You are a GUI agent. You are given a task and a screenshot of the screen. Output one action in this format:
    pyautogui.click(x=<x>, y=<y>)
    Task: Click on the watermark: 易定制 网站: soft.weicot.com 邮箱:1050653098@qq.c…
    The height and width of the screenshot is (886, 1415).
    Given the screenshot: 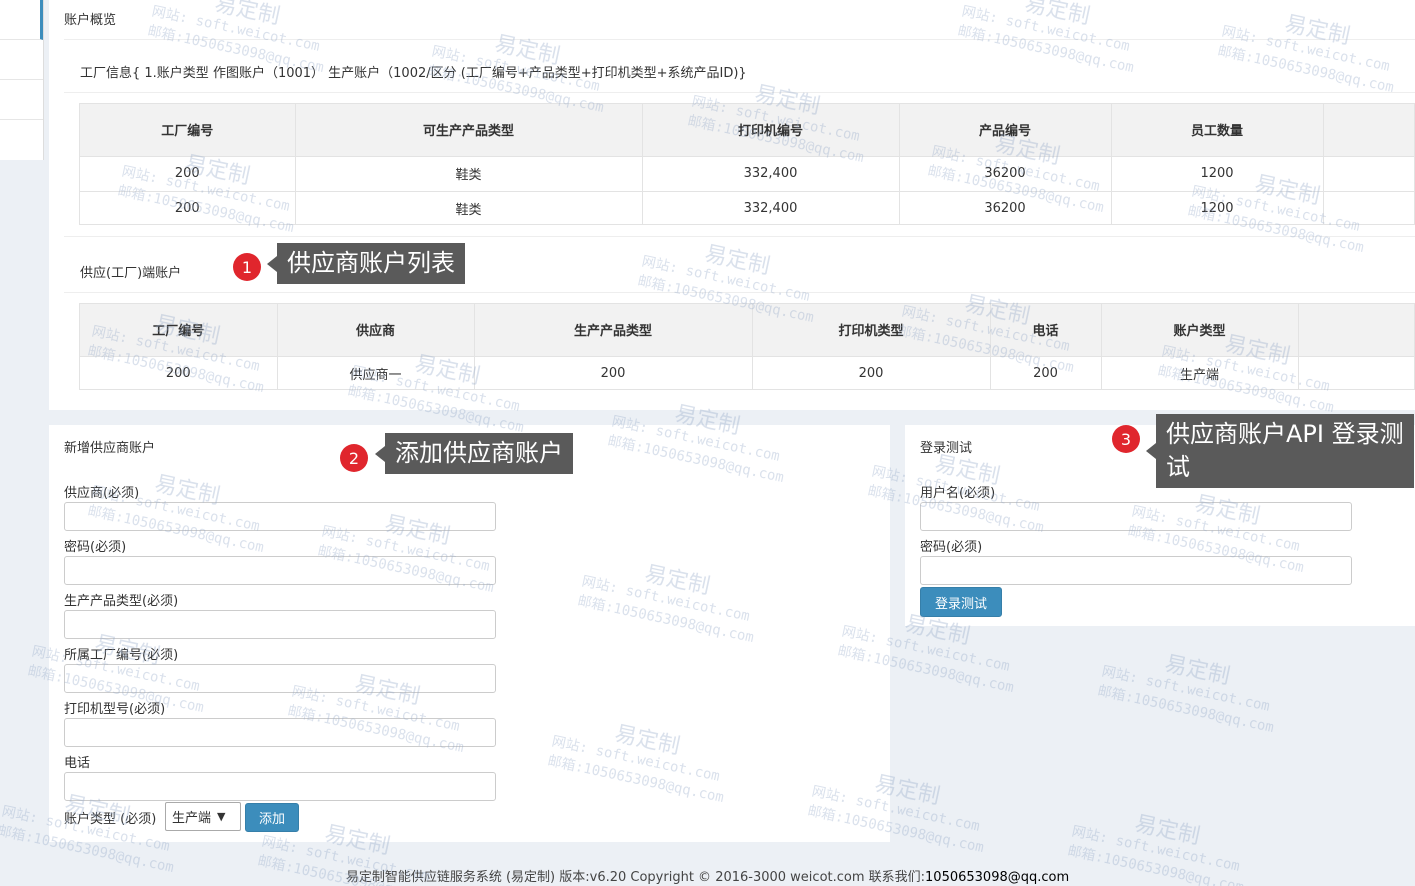 What is the action you would take?
    pyautogui.click(x=1186, y=694)
    